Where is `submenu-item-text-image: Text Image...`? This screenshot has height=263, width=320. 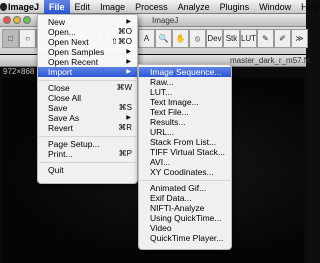 submenu-item-text-image: Text Image... is located at coordinates (185, 102).